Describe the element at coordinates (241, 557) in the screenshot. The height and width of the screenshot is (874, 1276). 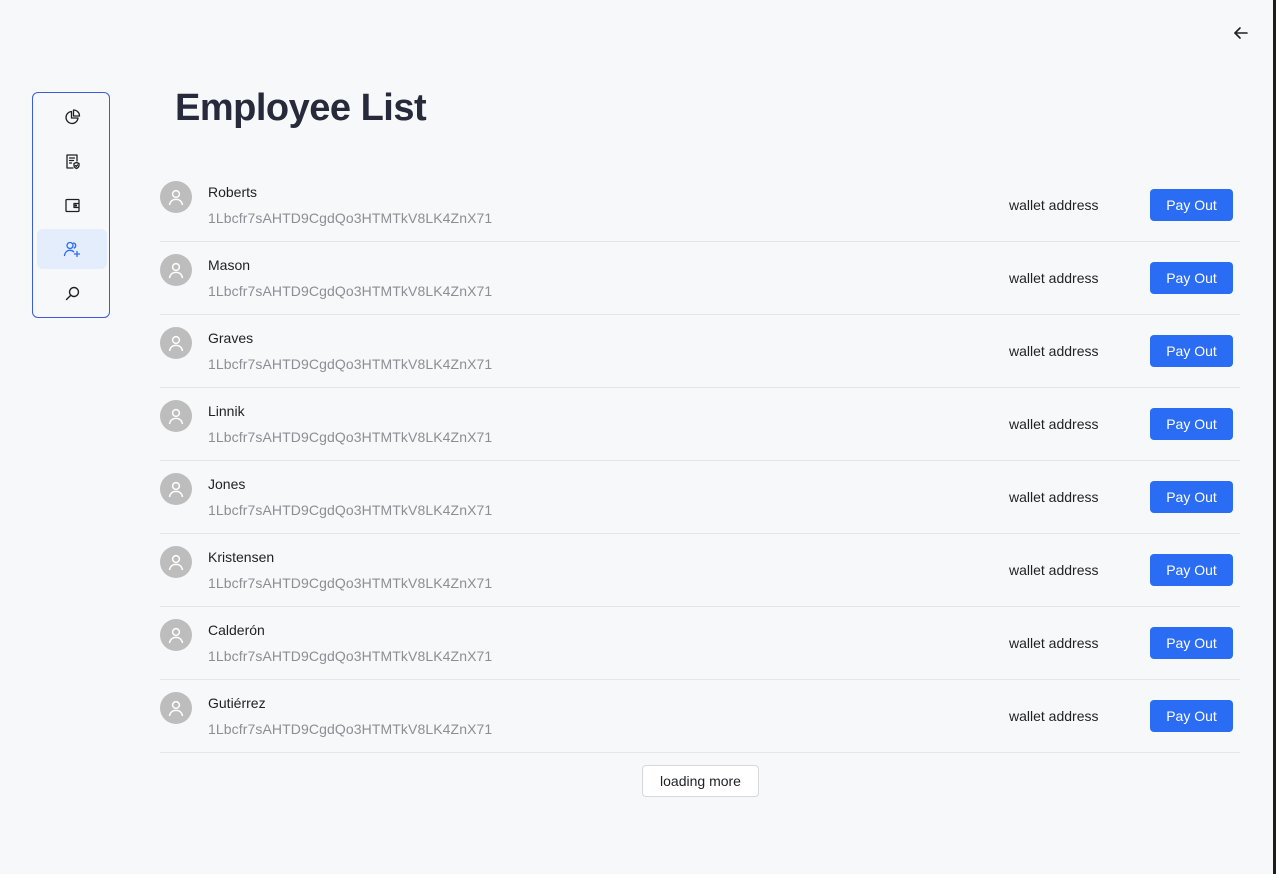
I see `employee-name: Kristensen` at that location.